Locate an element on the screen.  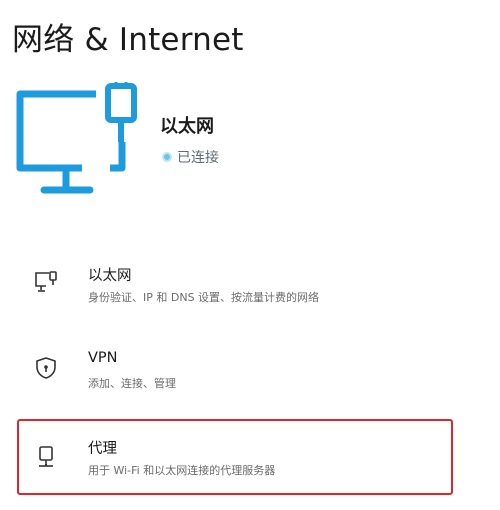
settings-item-title: 以太网 is located at coordinates (110, 276).